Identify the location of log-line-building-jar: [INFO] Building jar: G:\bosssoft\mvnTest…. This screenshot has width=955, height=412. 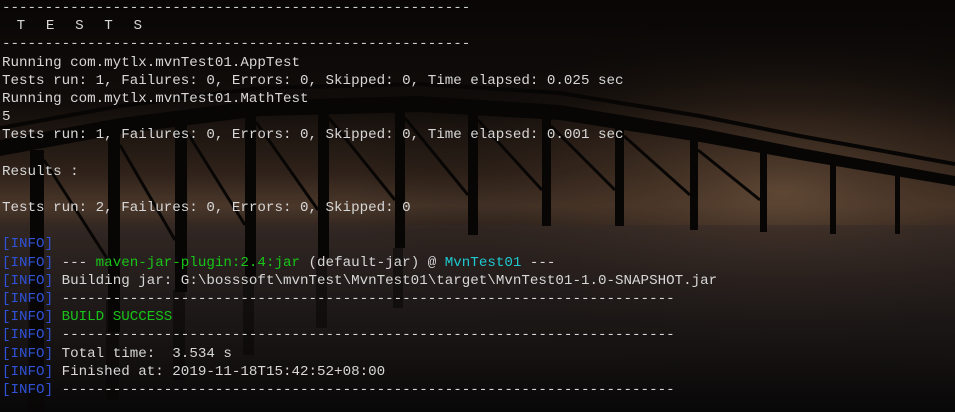
(478, 281).